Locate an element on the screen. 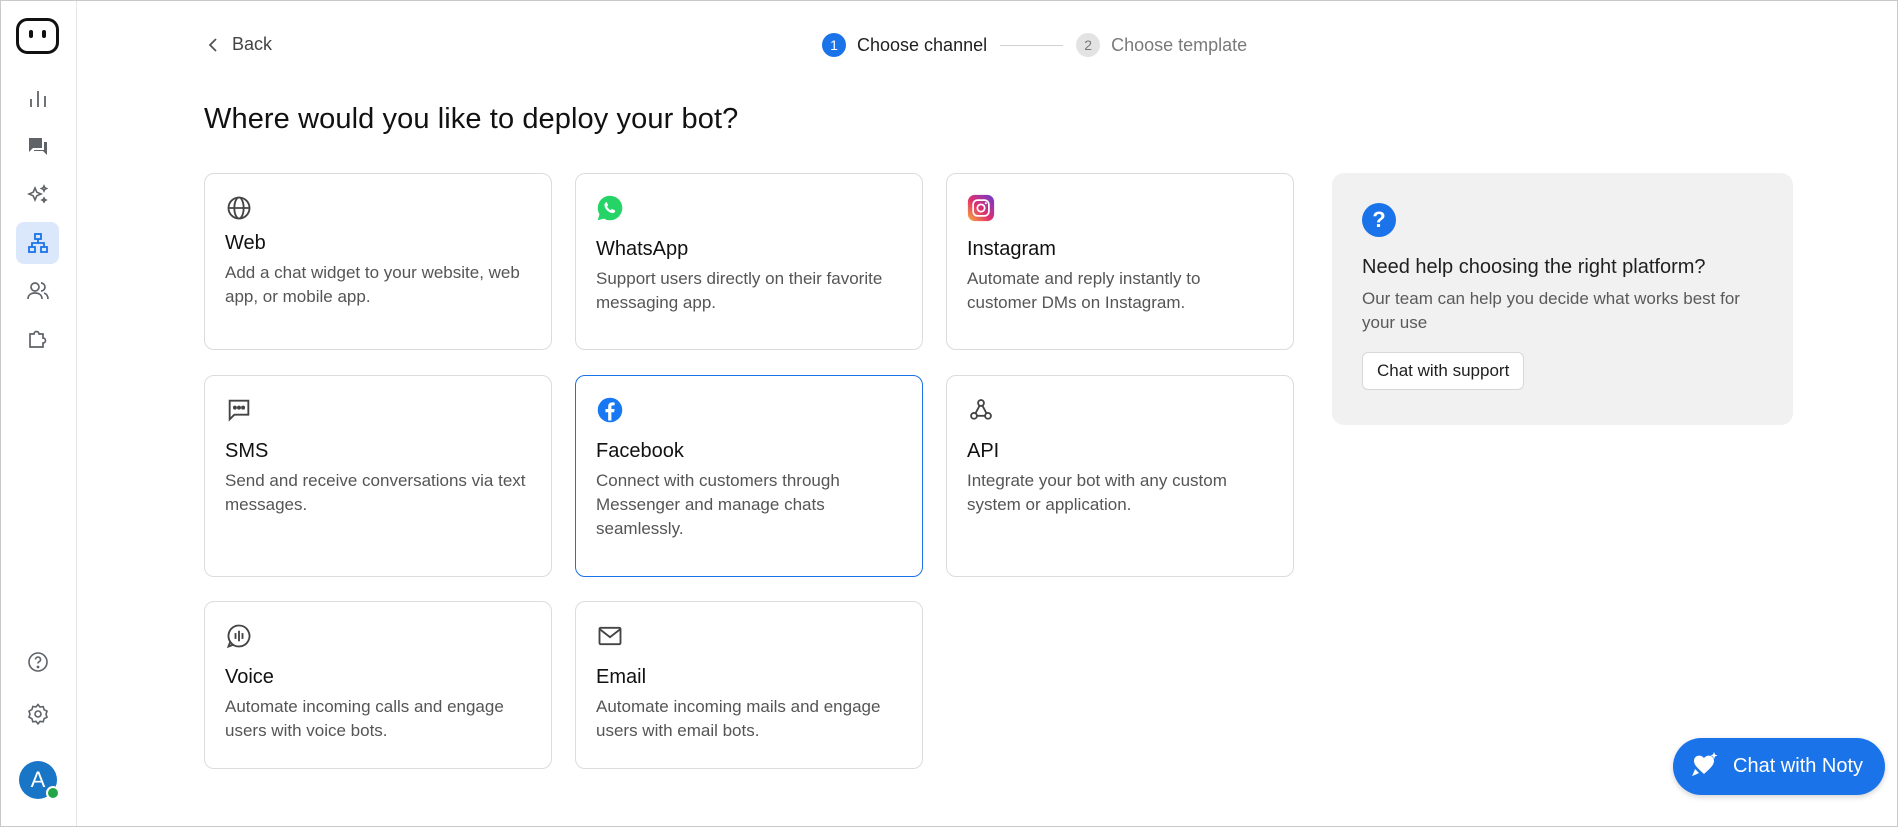 The height and width of the screenshot is (827, 1898). sidebar-item-integrations is located at coordinates (37, 338).